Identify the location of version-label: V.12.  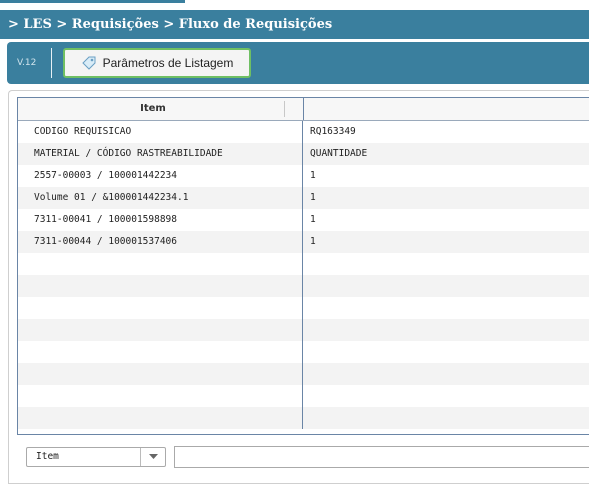
(27, 63).